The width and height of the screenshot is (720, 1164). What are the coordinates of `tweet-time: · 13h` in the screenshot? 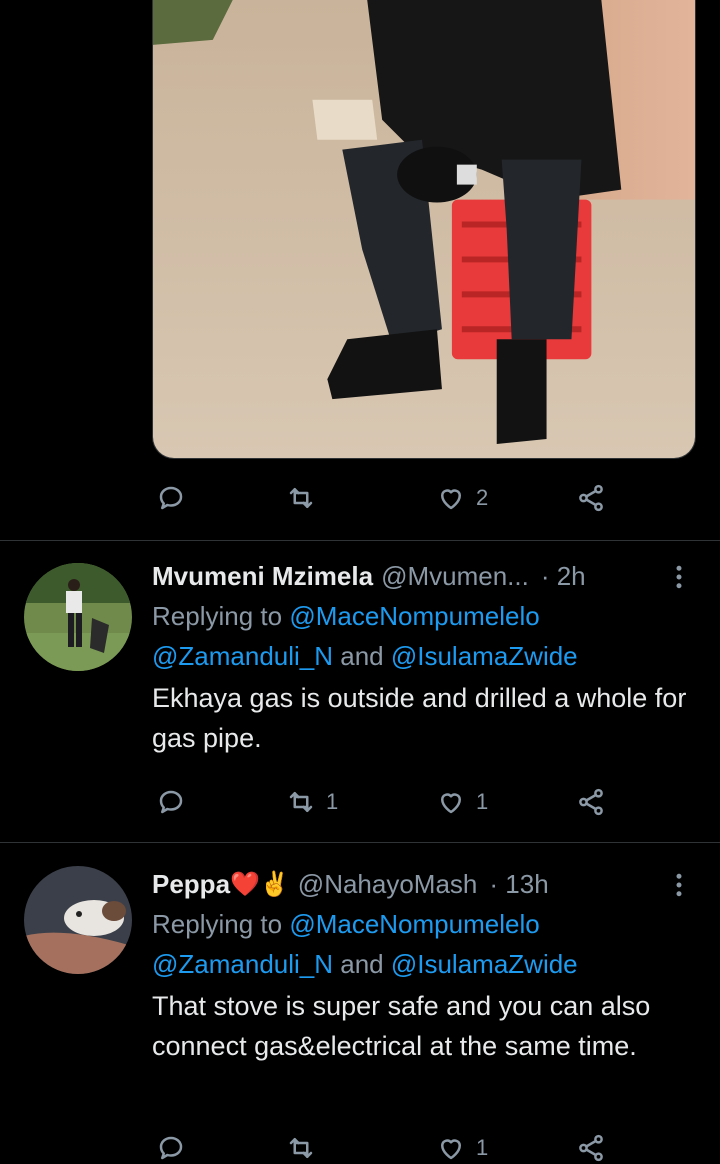 It's located at (518, 884).